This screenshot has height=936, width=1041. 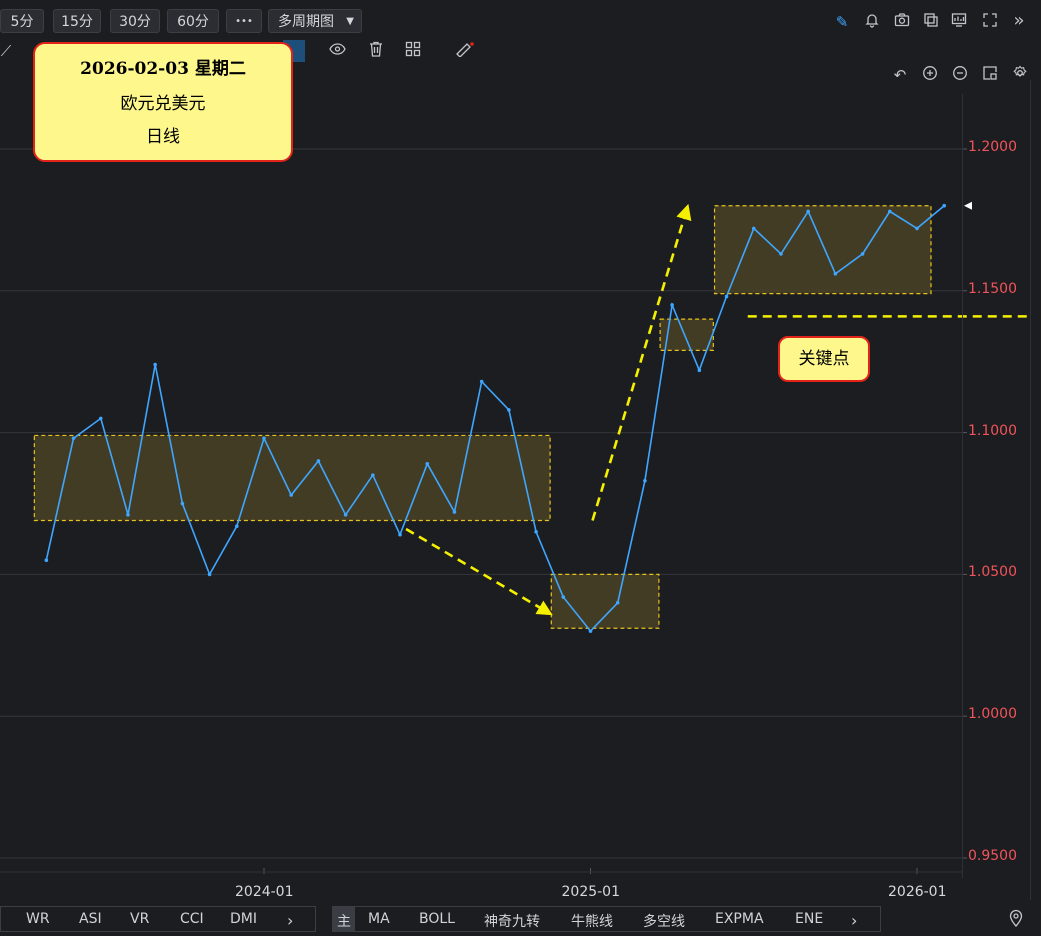 I want to click on settings-gear-icon, so click(x=1020, y=75).